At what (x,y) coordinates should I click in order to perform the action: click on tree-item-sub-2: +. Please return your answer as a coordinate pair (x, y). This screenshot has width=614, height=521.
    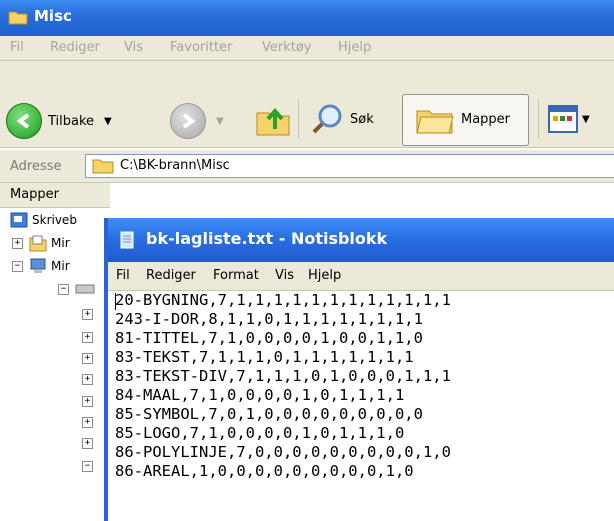
    Looking at the image, I should click on (87, 337).